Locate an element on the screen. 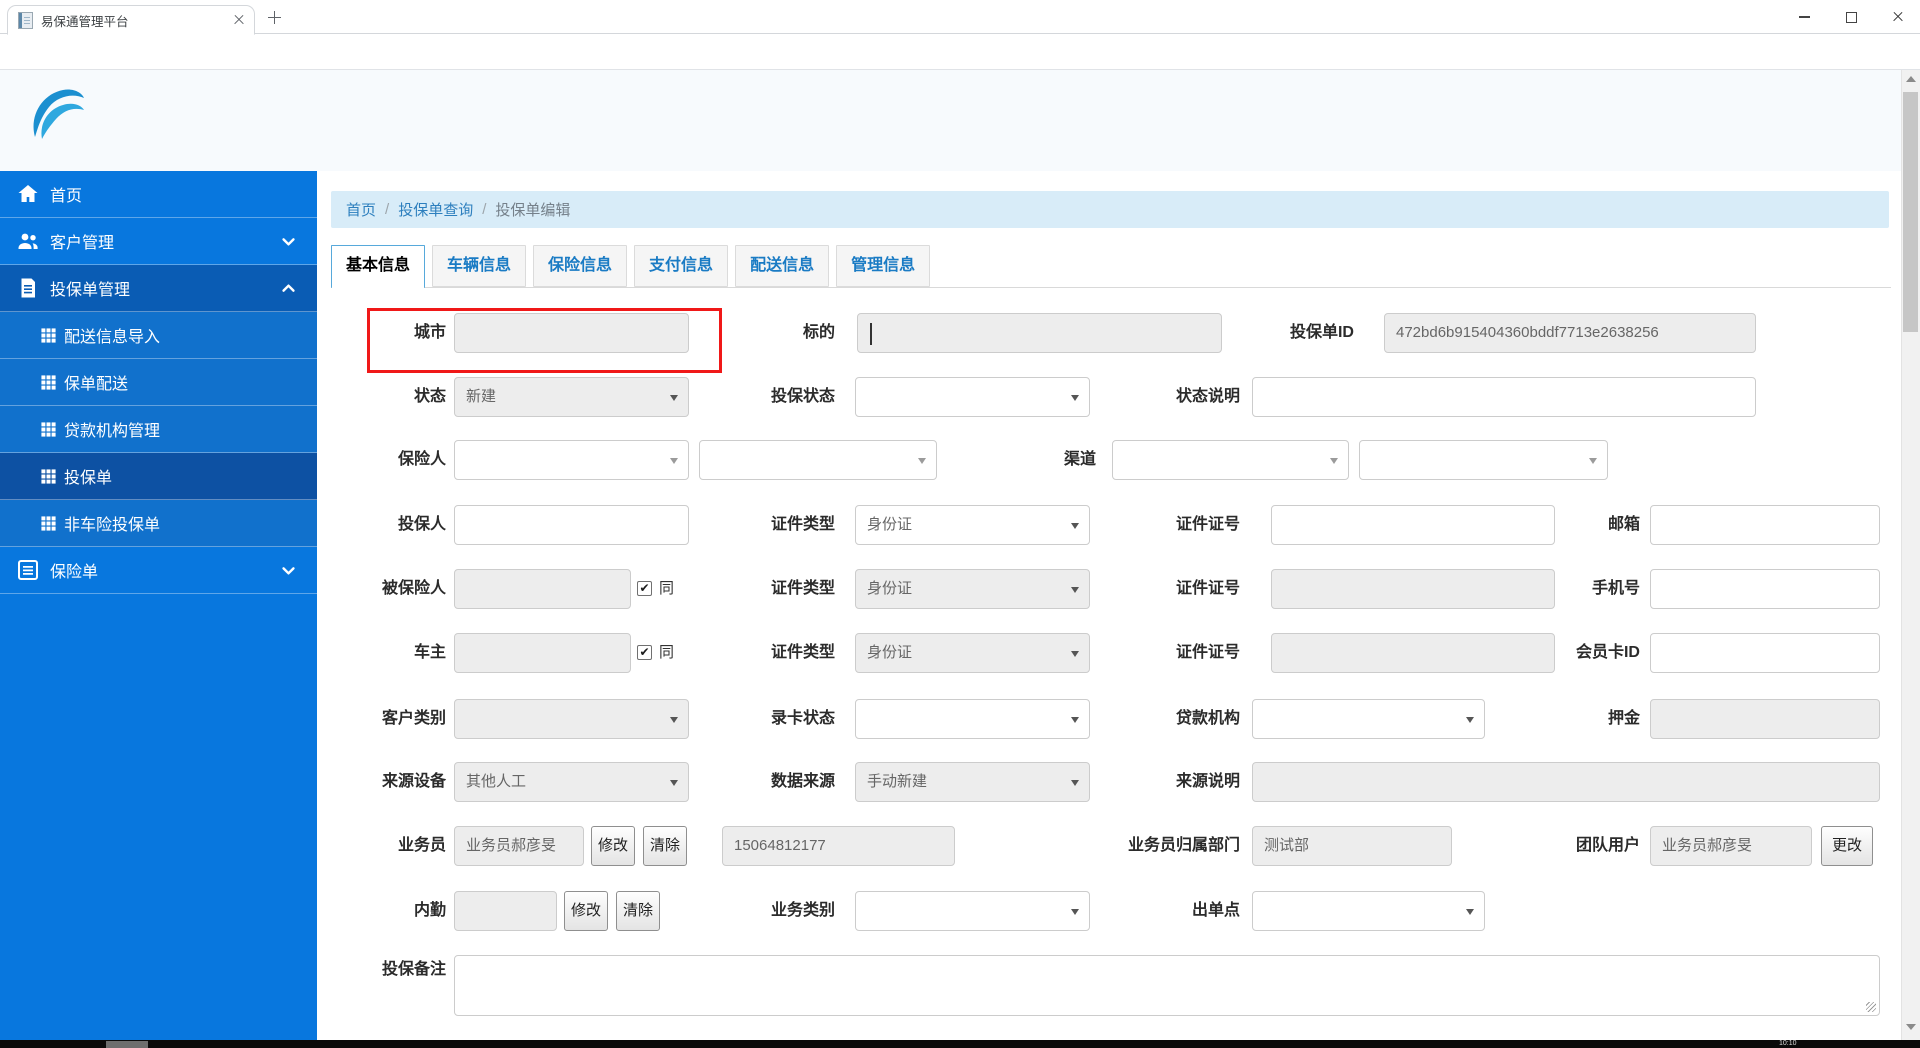  insure-status-select is located at coordinates (972, 397).